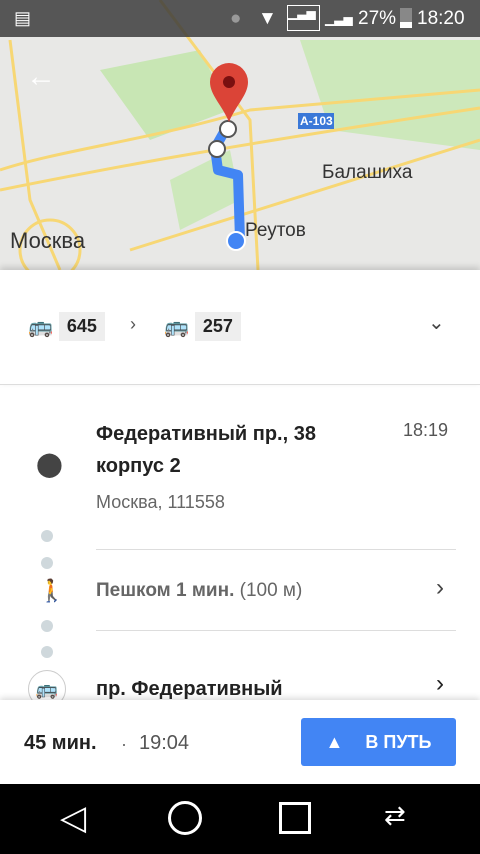 The width and height of the screenshot is (480, 854). What do you see at coordinates (206, 450) in the screenshot?
I see `origin-title: Федеративный пр., 38 корпус 2` at bounding box center [206, 450].